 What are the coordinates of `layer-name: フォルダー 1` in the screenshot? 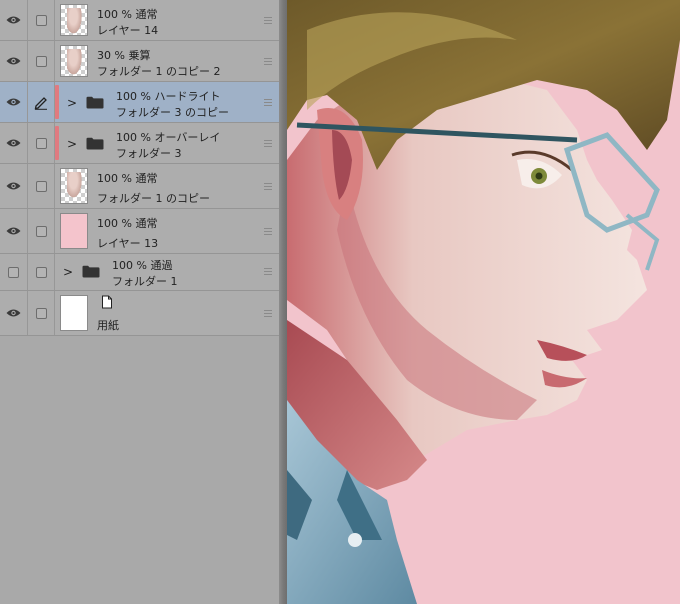 It's located at (145, 281).